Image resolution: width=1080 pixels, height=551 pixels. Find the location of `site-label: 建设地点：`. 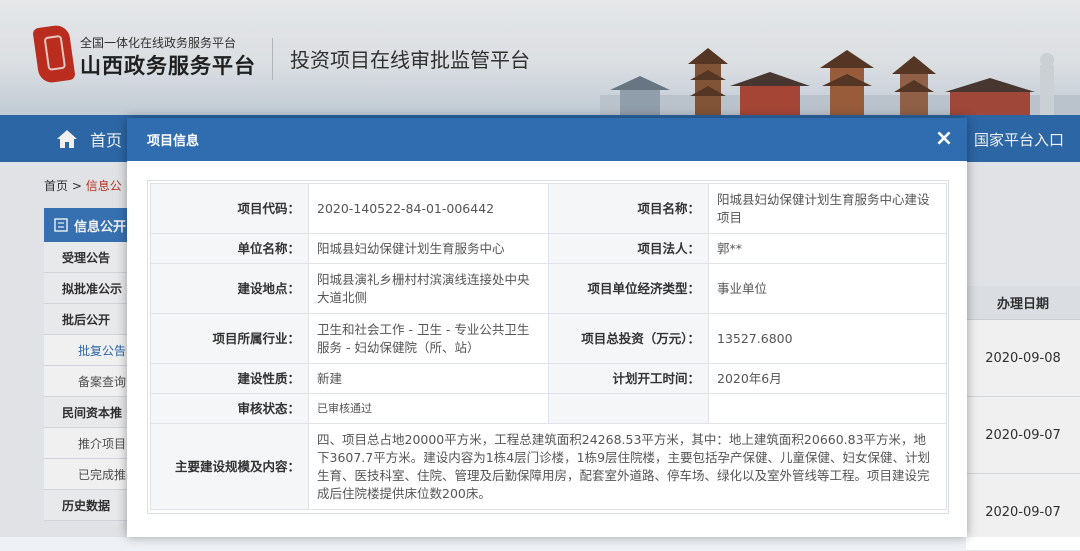

site-label: 建设地点： is located at coordinates (229, 288).